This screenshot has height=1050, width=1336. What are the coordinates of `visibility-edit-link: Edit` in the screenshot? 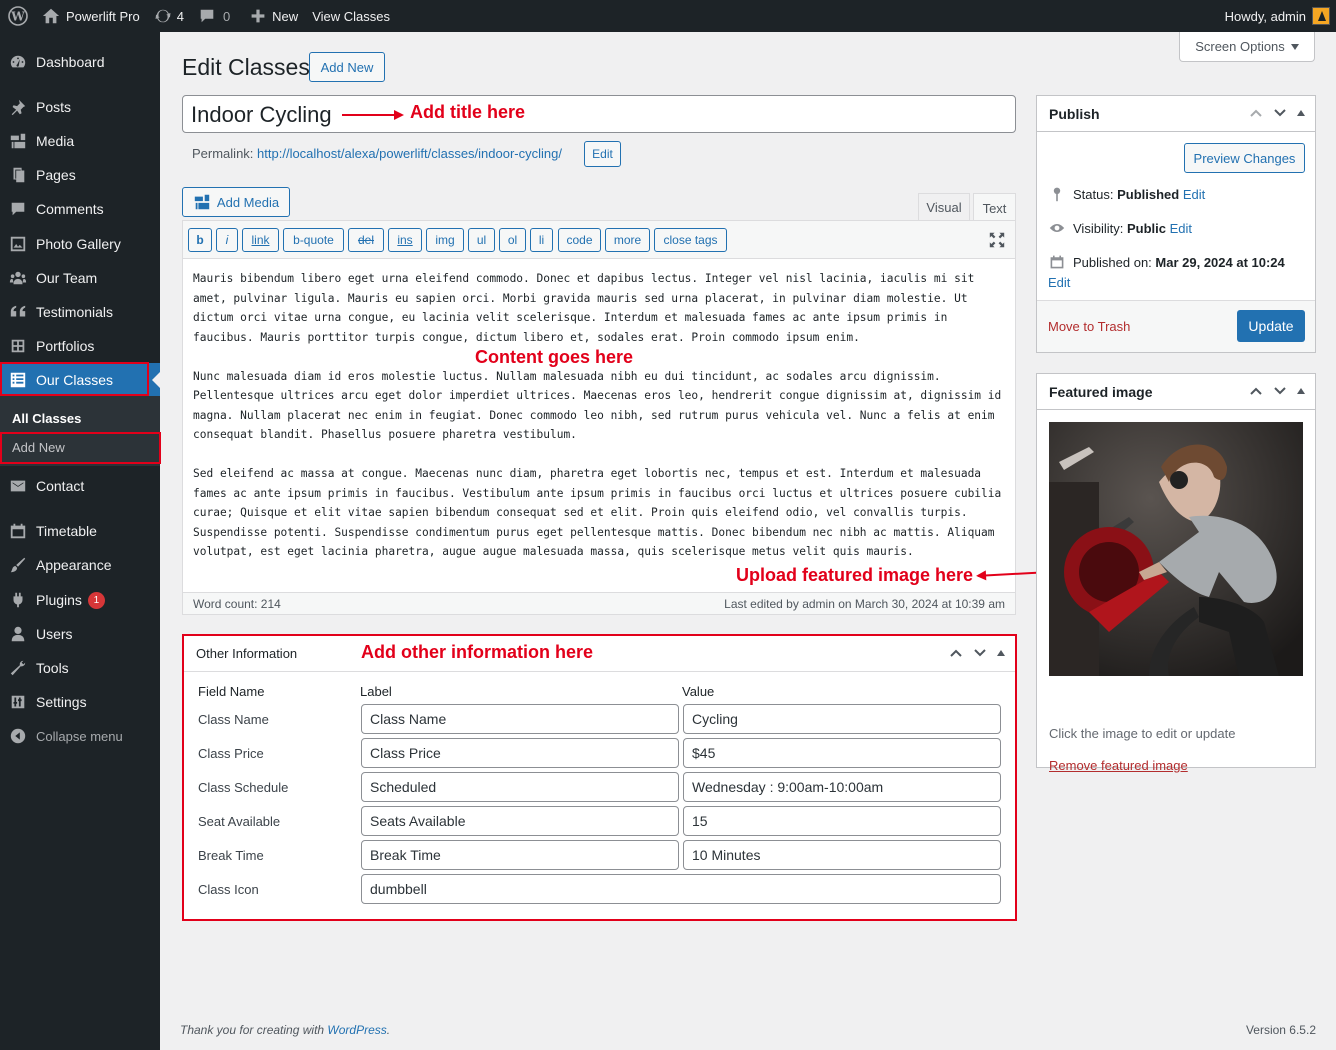 It's located at (1181, 228).